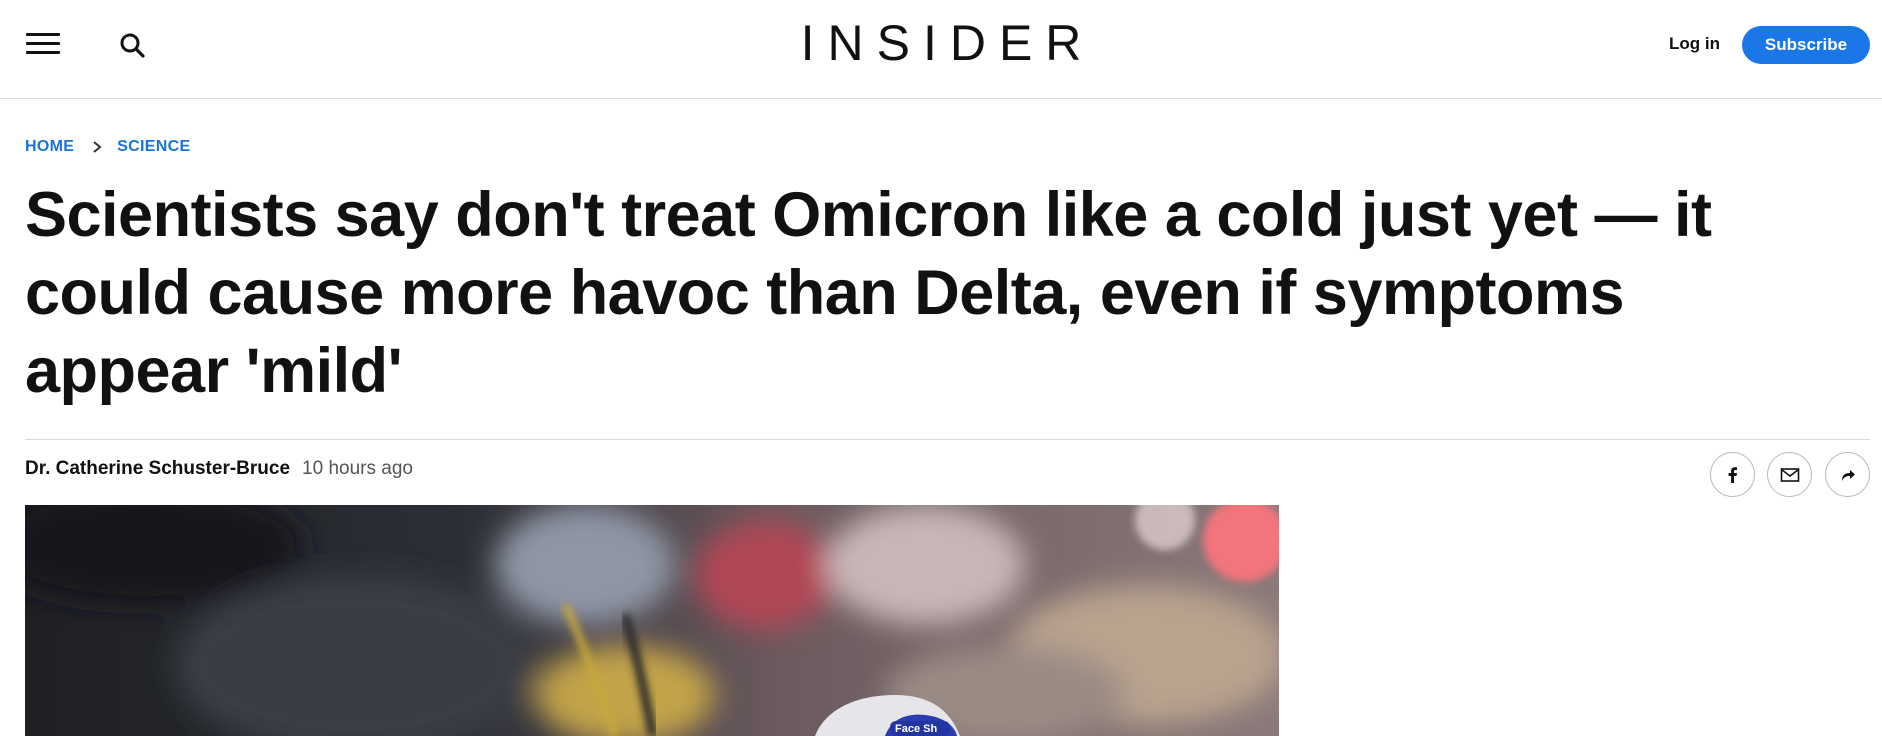  I want to click on menu-icon, so click(44, 44).